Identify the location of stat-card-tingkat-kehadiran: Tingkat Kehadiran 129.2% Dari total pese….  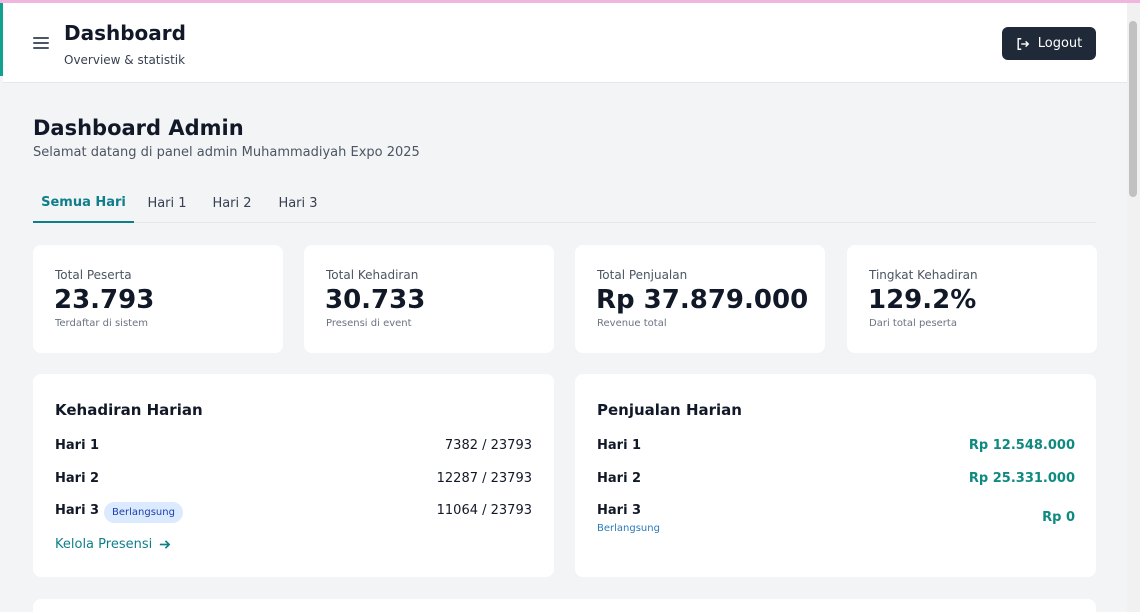
(972, 299).